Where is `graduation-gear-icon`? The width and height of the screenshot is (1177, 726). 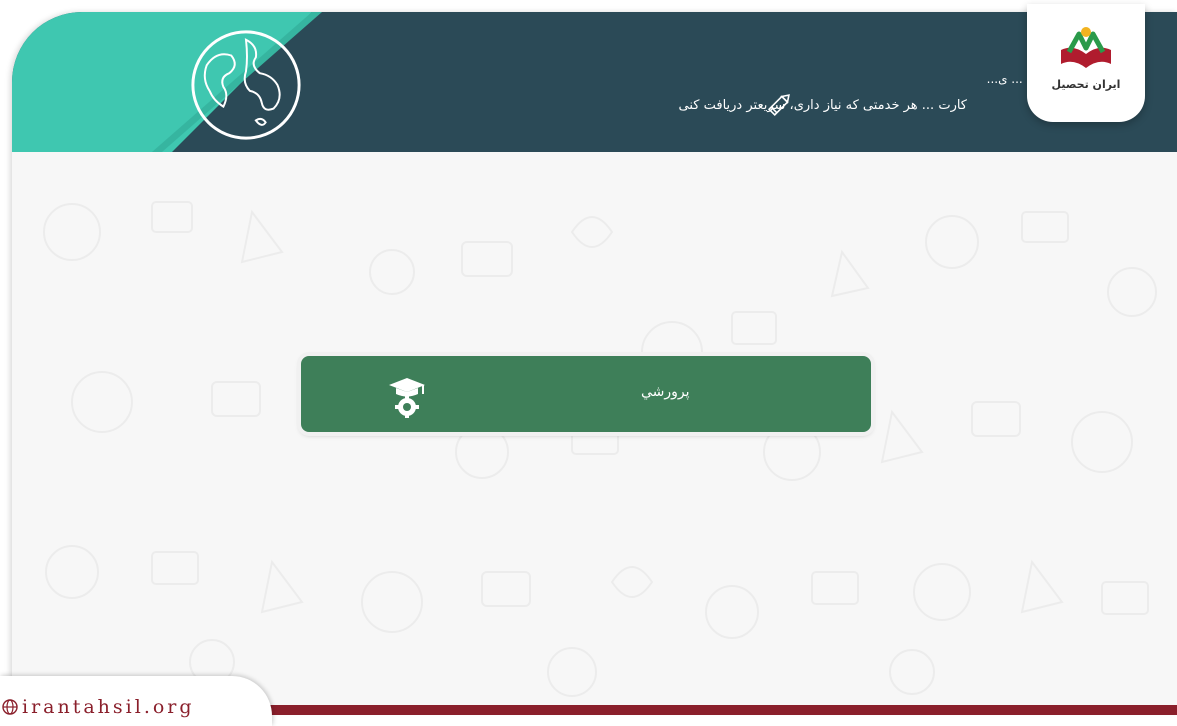 graduation-gear-icon is located at coordinates (407, 398).